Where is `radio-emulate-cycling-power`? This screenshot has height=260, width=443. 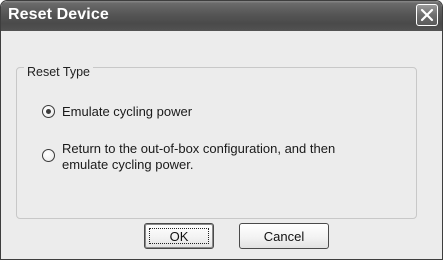
radio-emulate-cycling-power is located at coordinates (48, 111).